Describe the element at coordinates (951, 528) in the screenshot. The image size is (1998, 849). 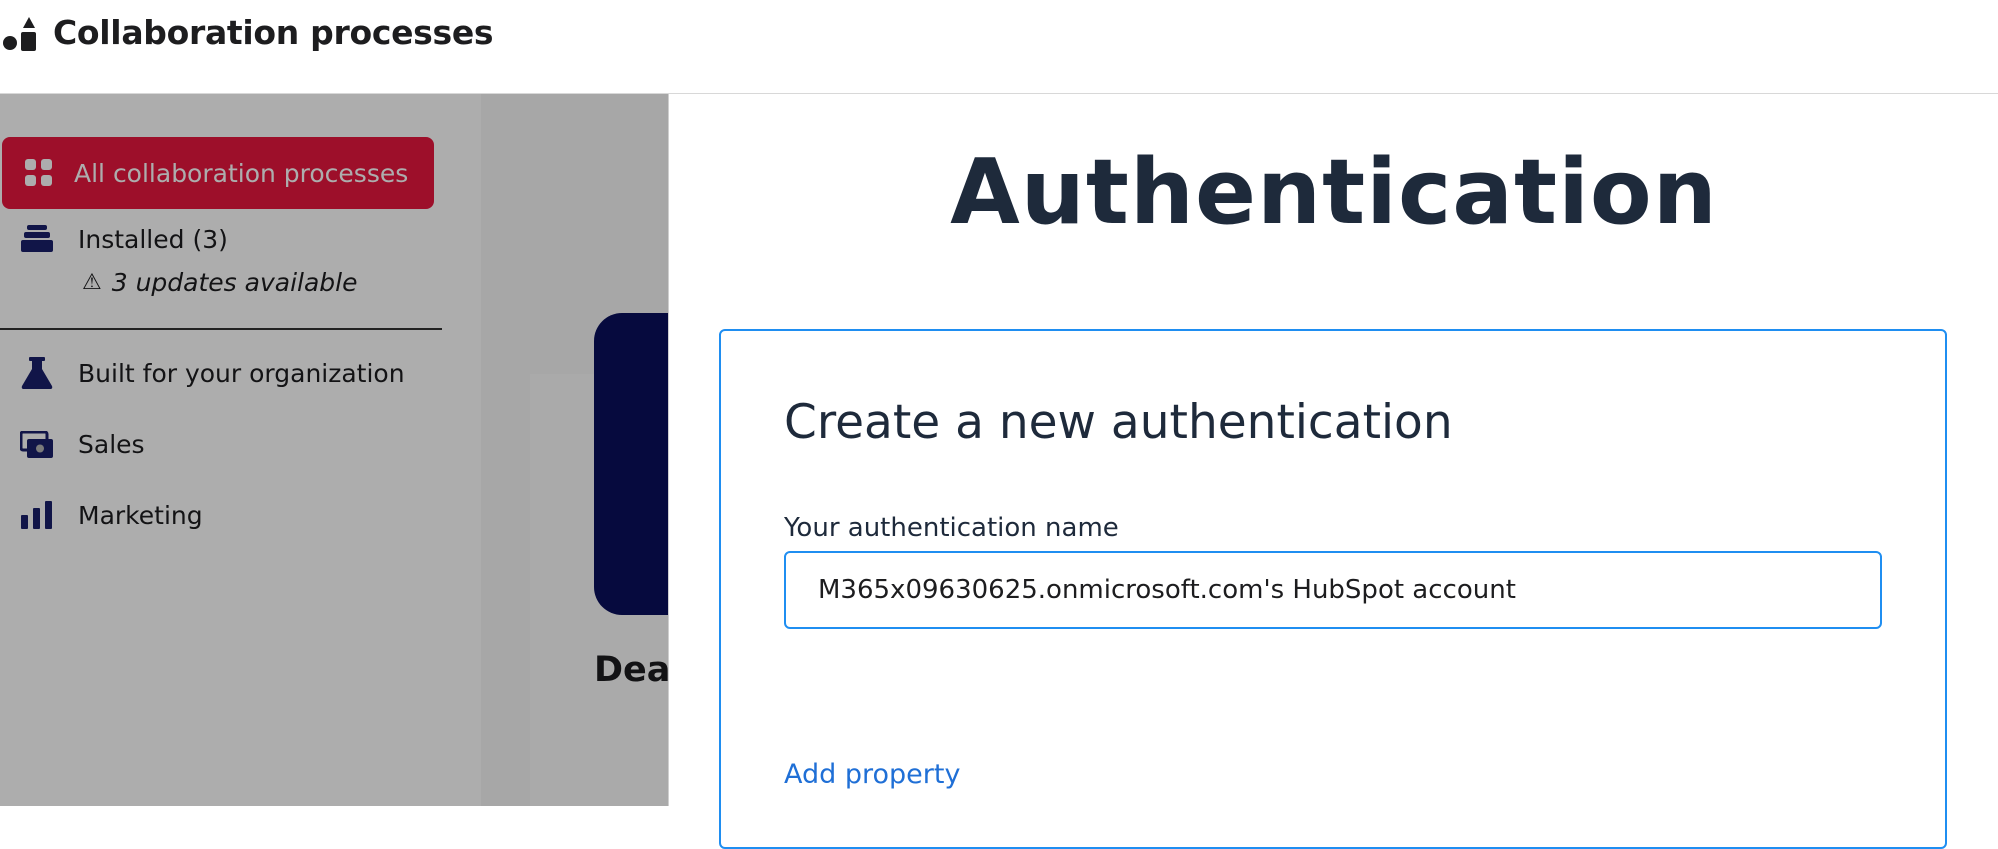
I see `authentication-name-label: Your authentication name` at that location.